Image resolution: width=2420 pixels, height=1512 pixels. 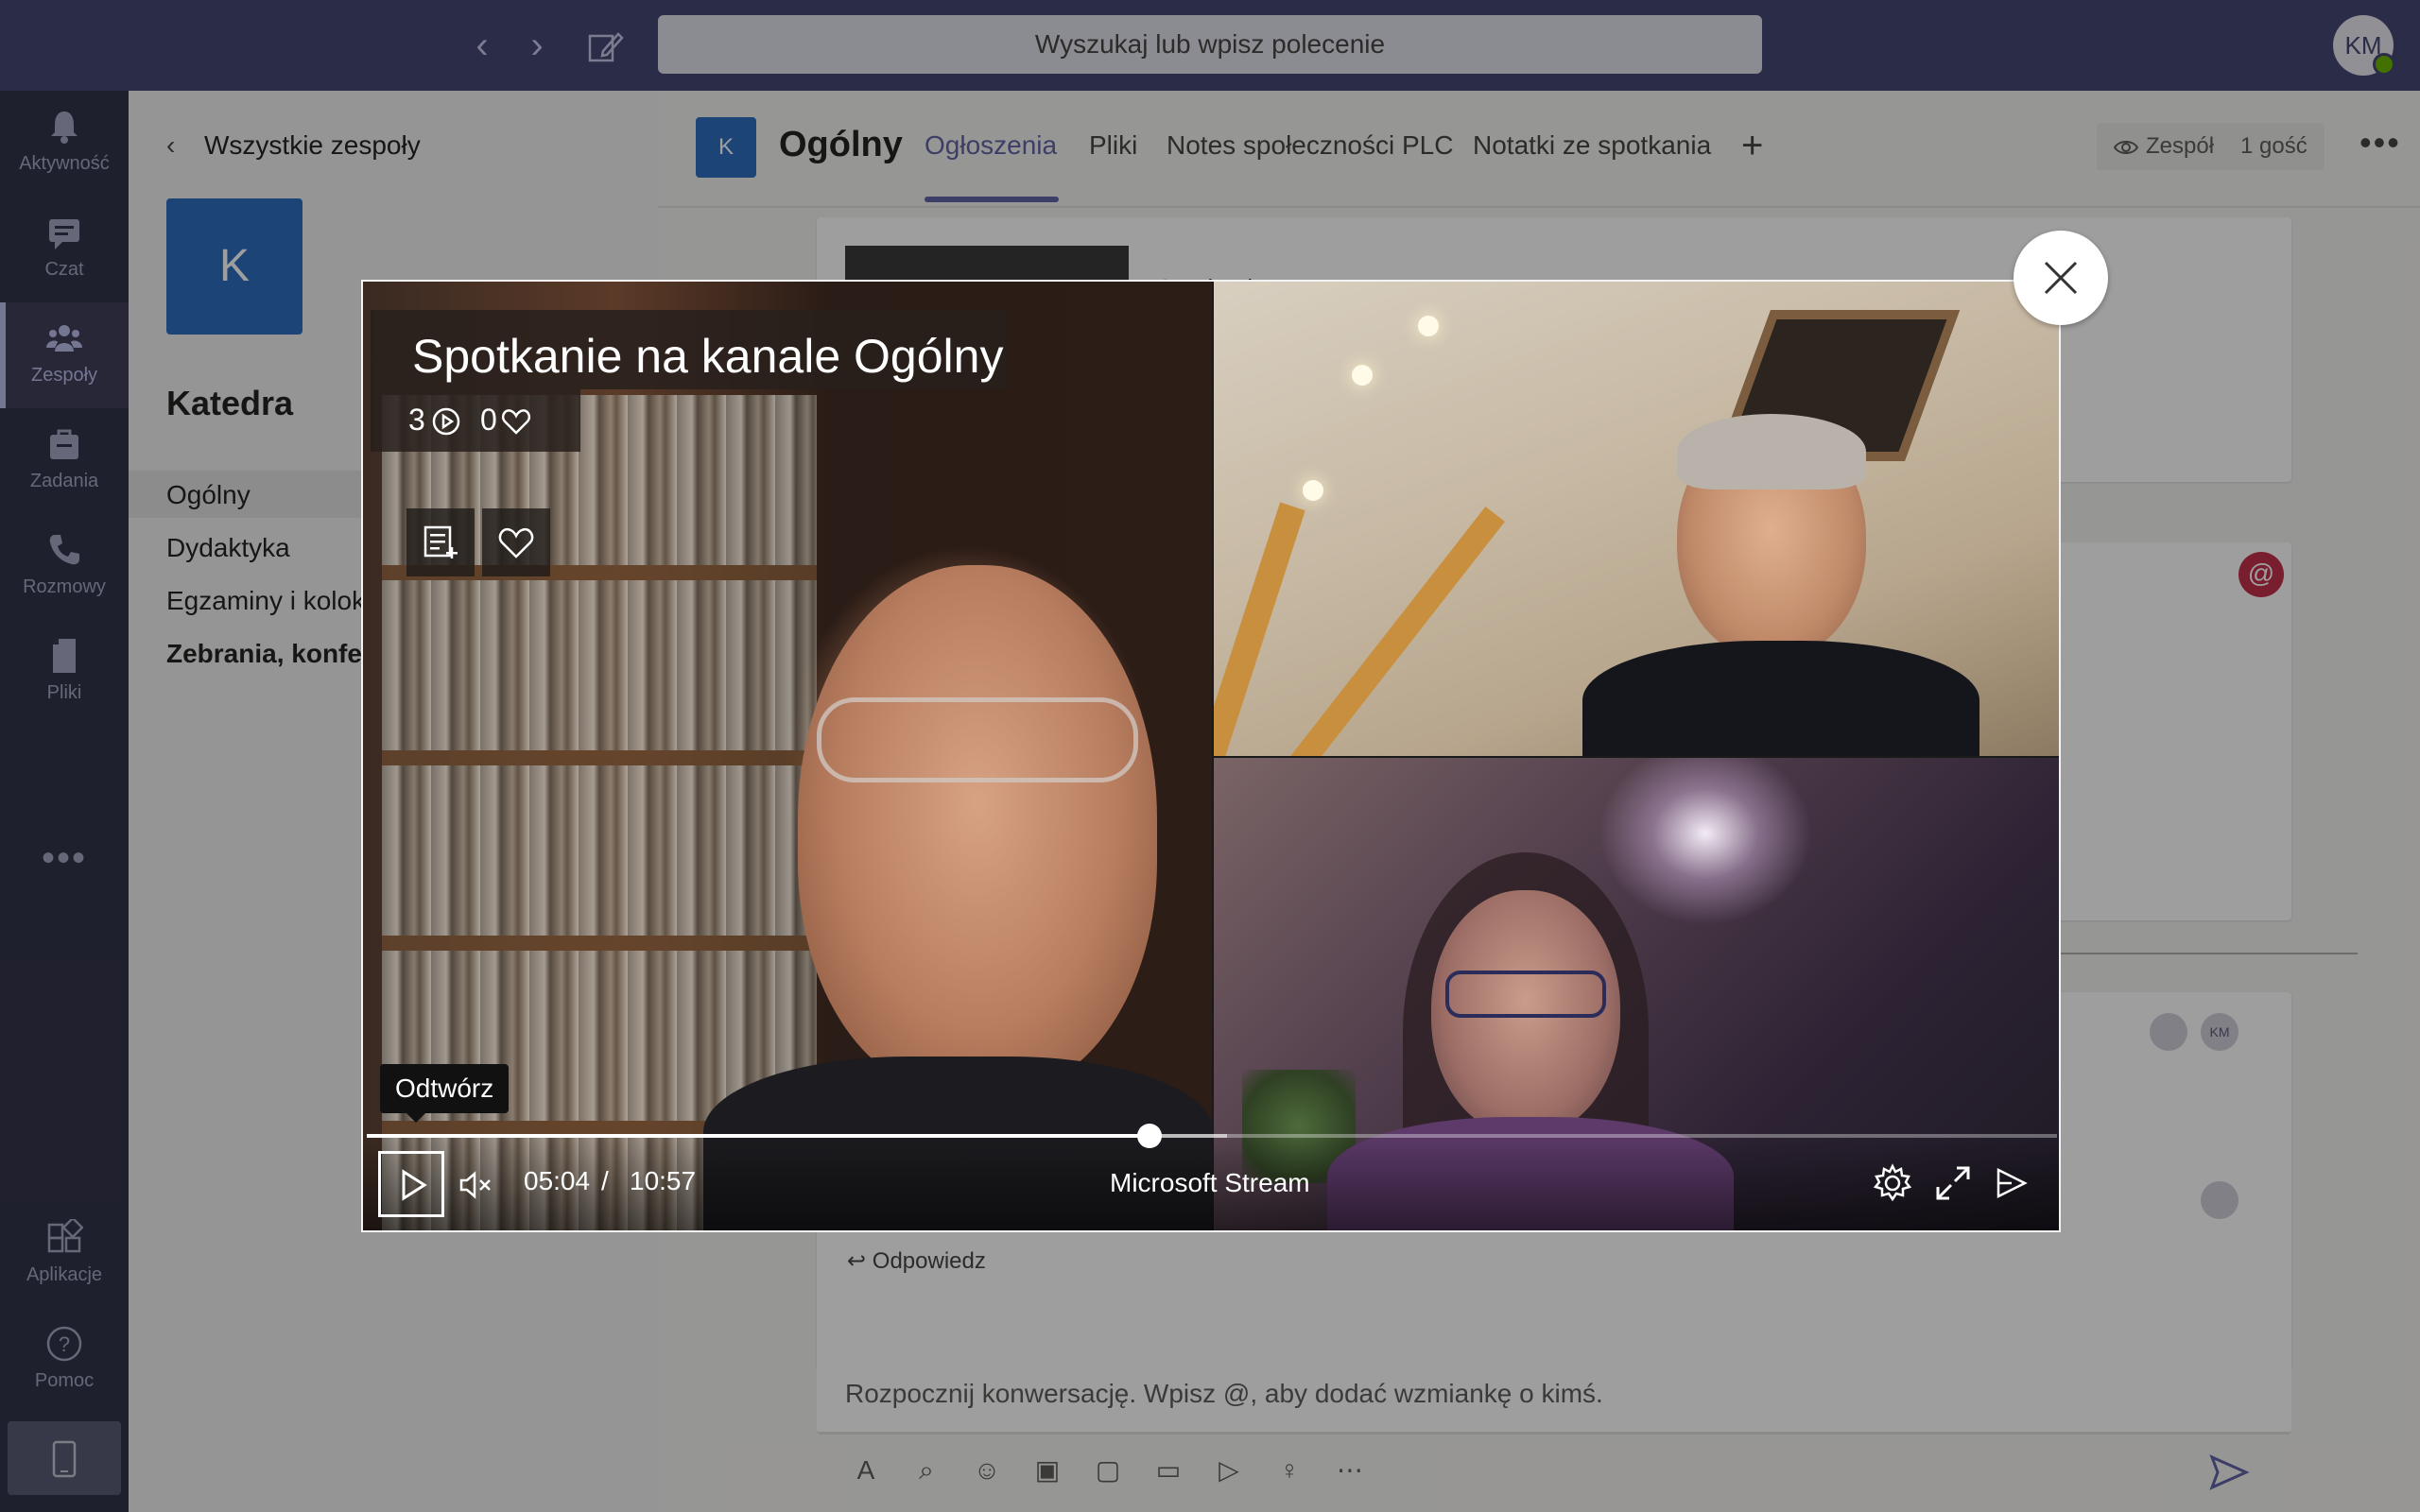 I want to click on video-title: Spotkanie na kanale Ogólny, so click(x=708, y=356).